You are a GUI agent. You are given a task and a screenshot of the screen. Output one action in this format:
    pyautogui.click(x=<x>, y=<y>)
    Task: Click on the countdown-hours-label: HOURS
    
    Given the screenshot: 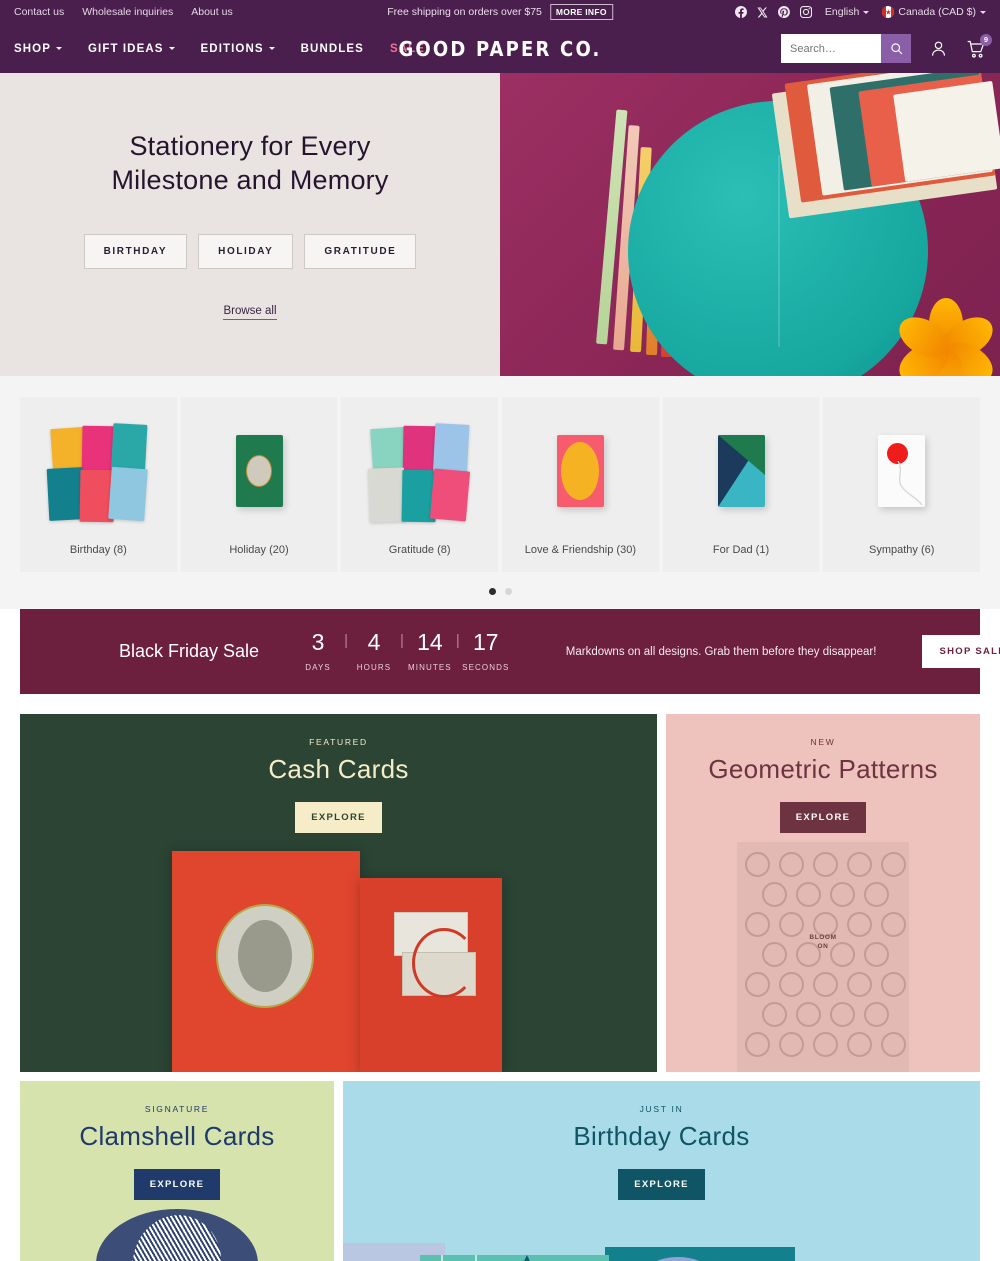 What is the action you would take?
    pyautogui.click(x=374, y=667)
    